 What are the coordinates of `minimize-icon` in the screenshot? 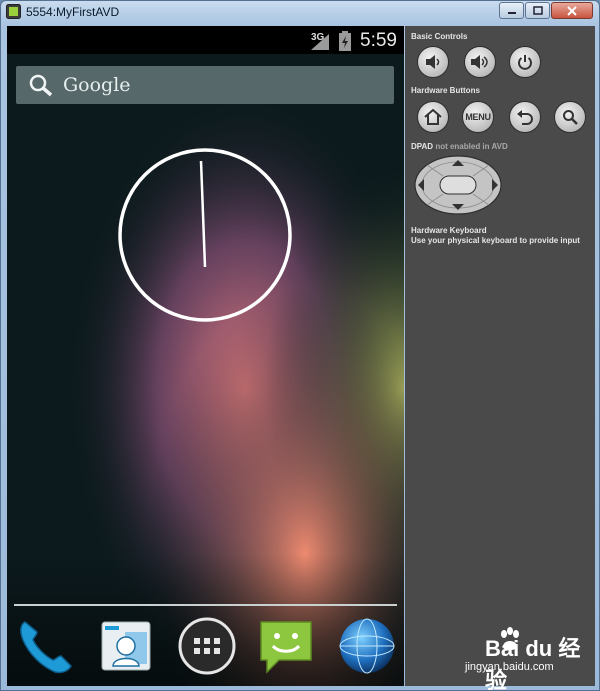 It's located at (511, 12).